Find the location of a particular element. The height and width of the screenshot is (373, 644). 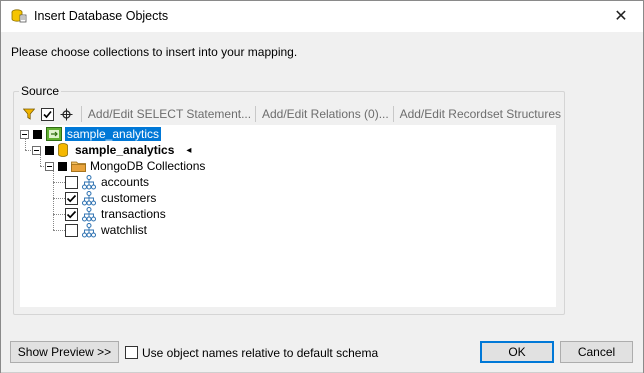

tree-database-label: sample_analytics is located at coordinates (124, 150).